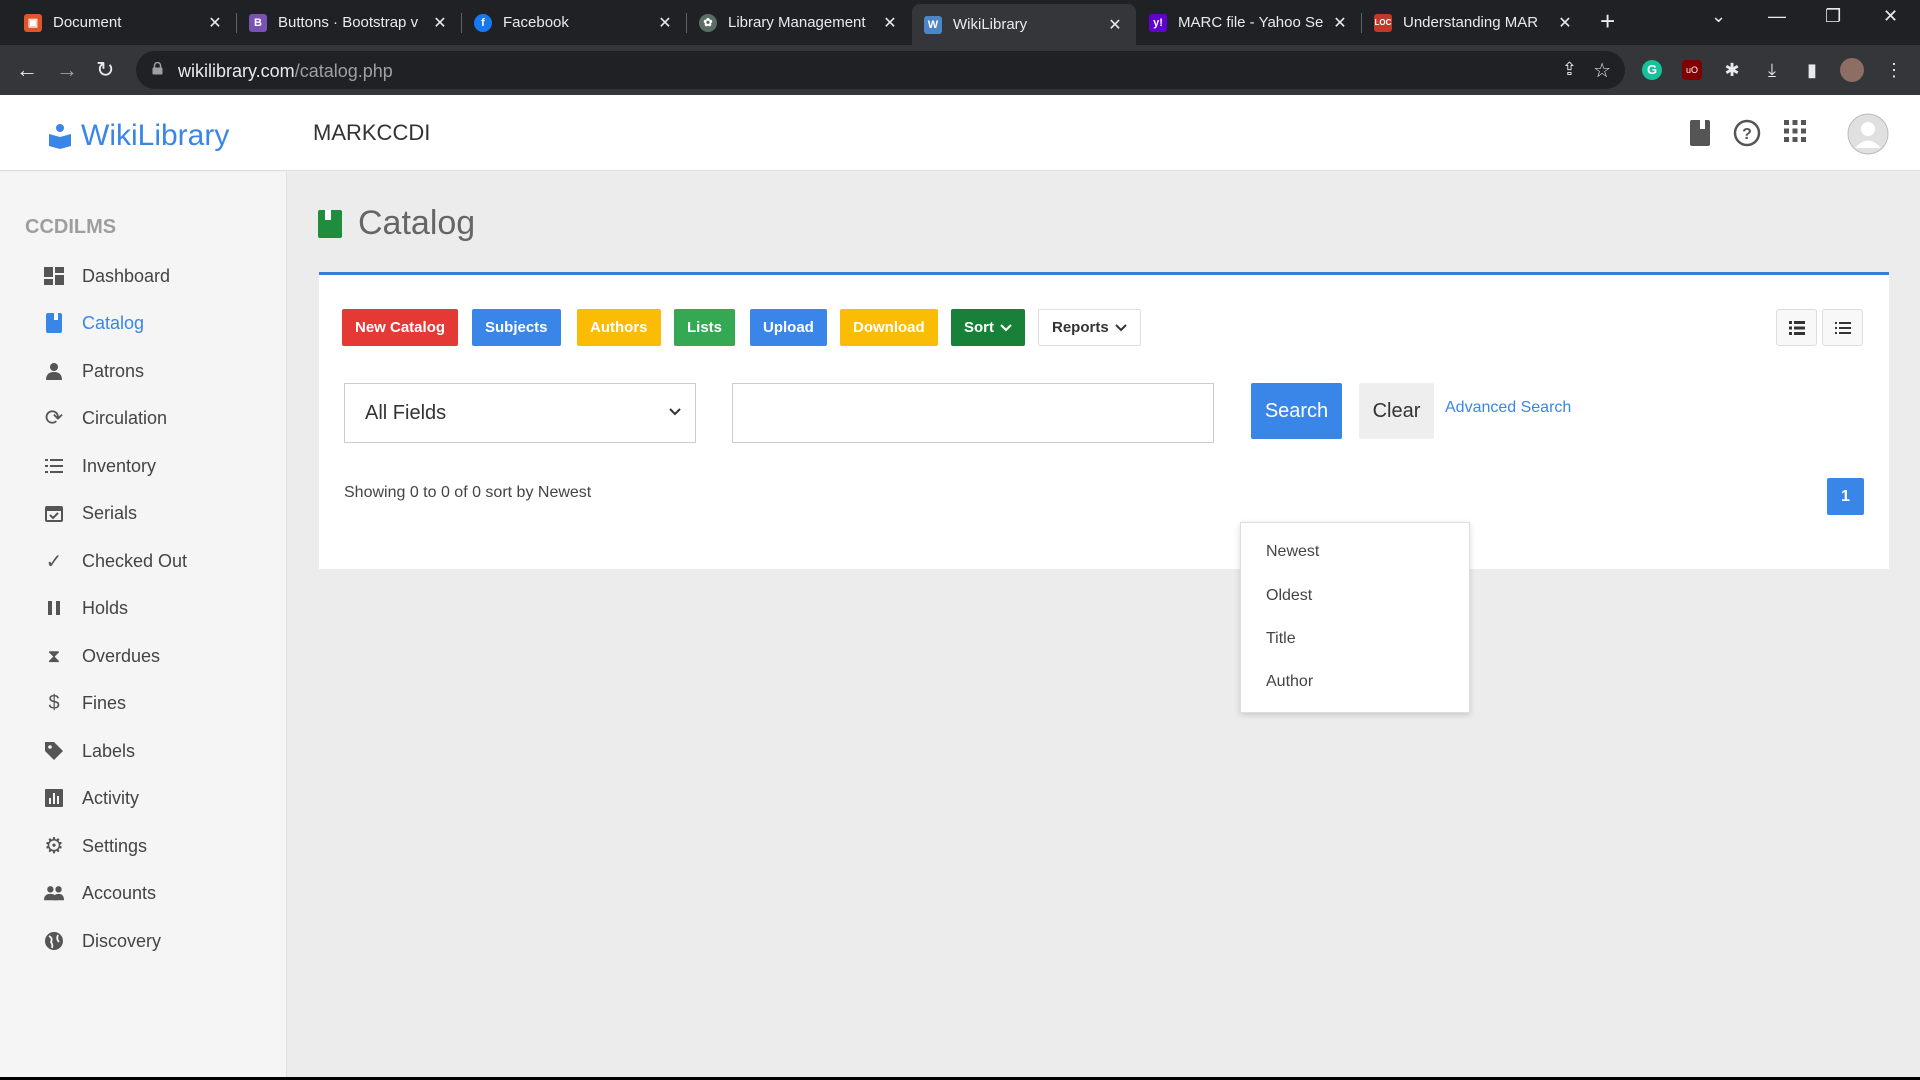  Describe the element at coordinates (1845, 496) in the screenshot. I see `pagination-page-button: 1` at that location.